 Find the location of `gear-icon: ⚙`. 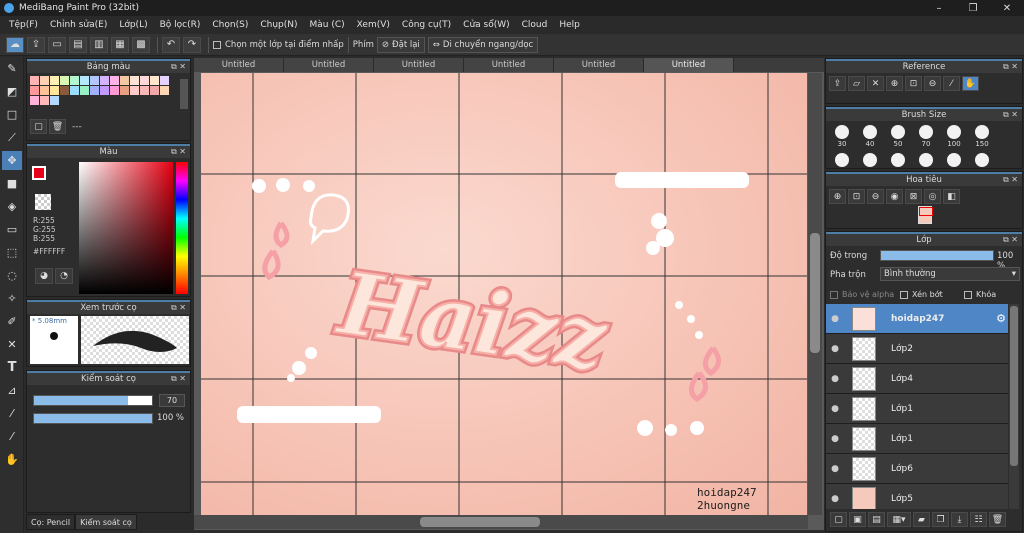

gear-icon: ⚙ is located at coordinates (1001, 318).